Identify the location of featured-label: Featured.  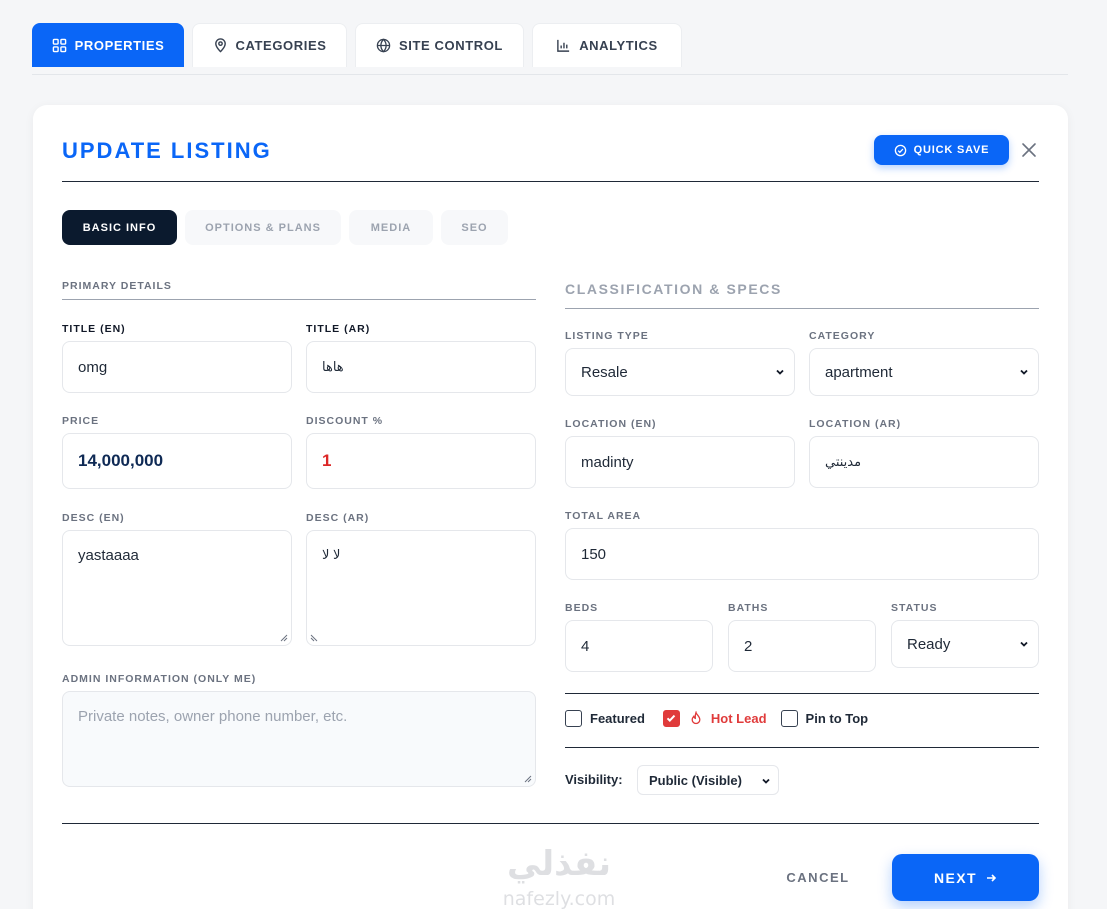
(617, 718).